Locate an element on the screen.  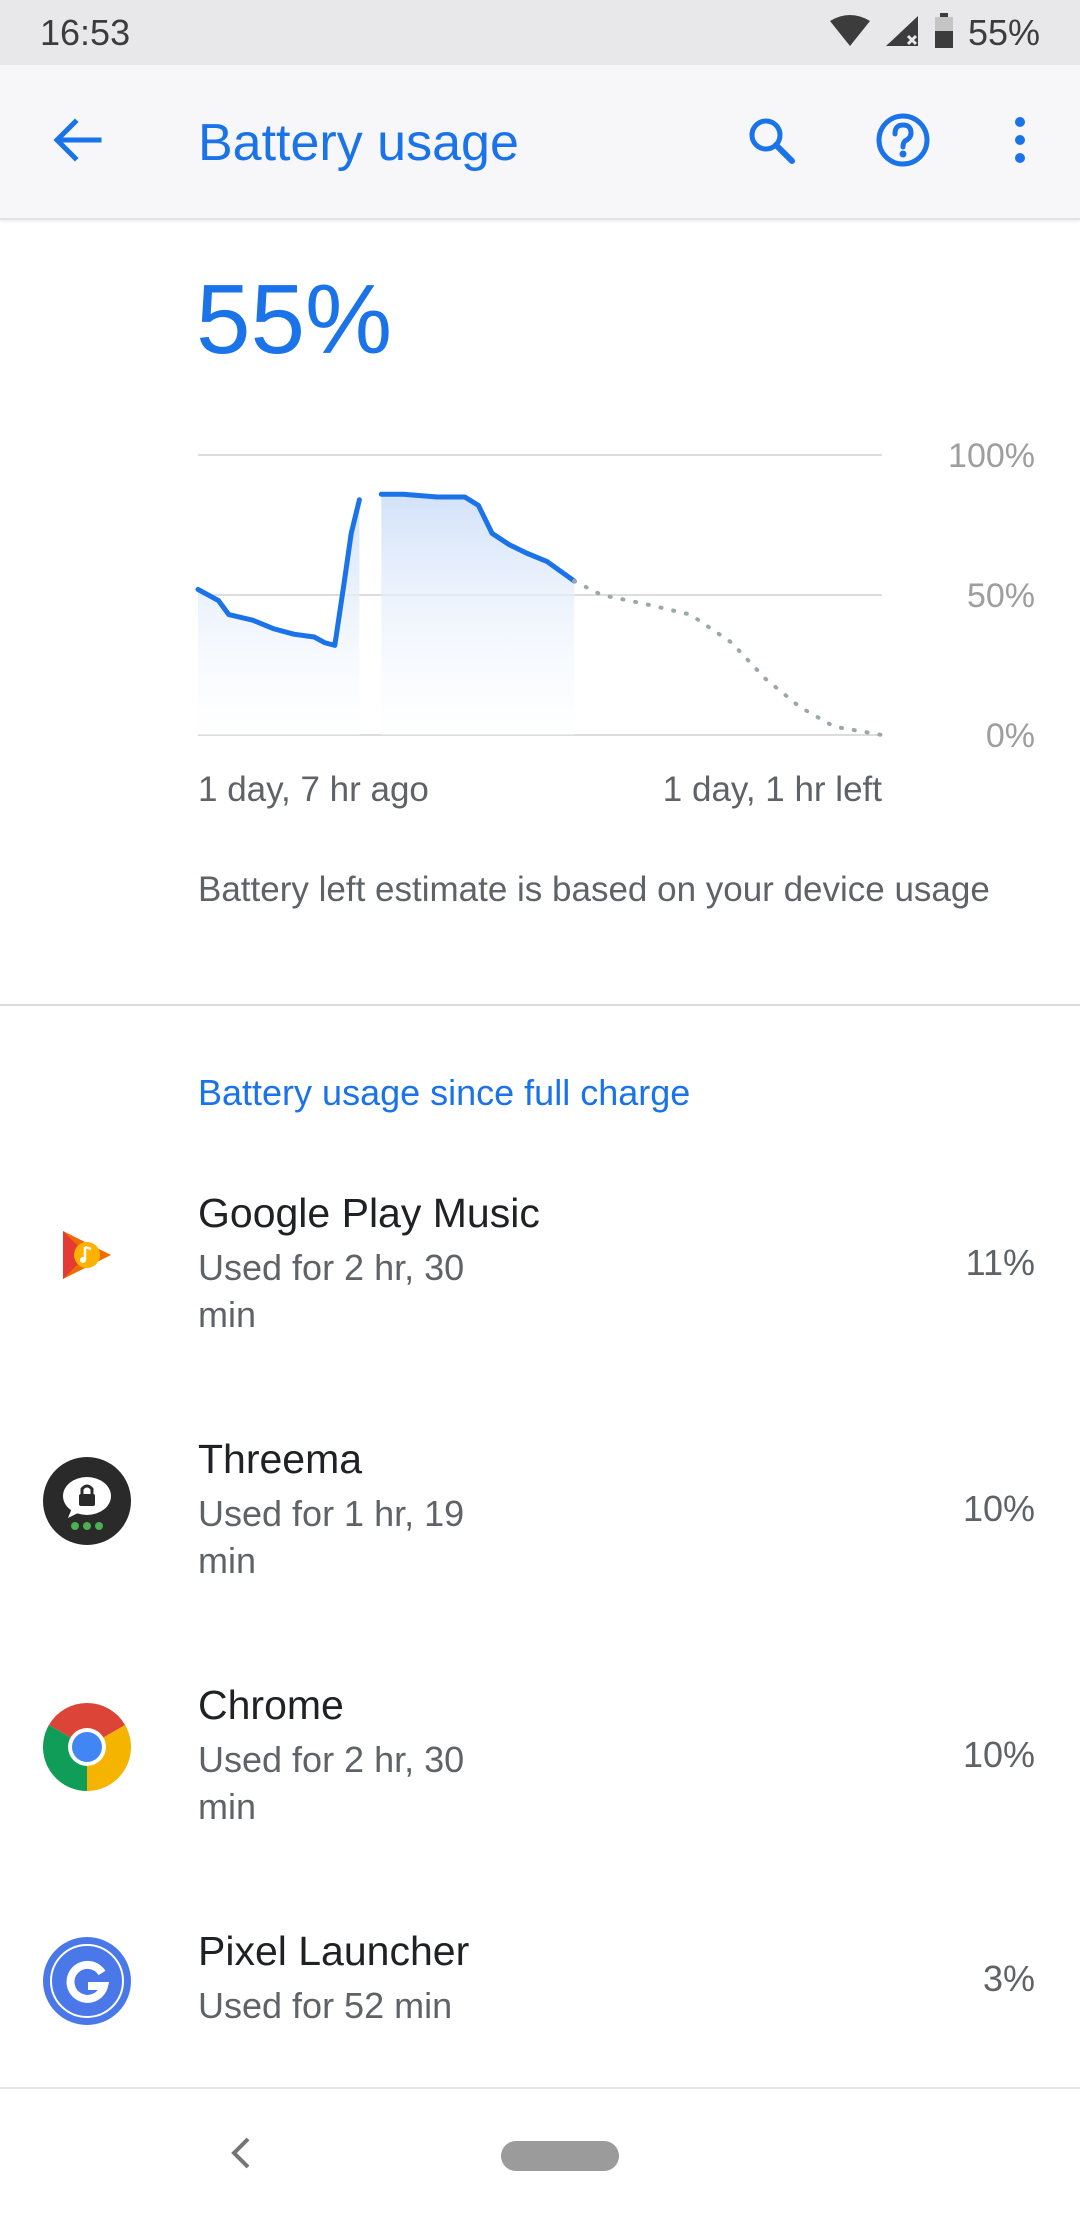
back-arrow-icon is located at coordinates (77, 142).